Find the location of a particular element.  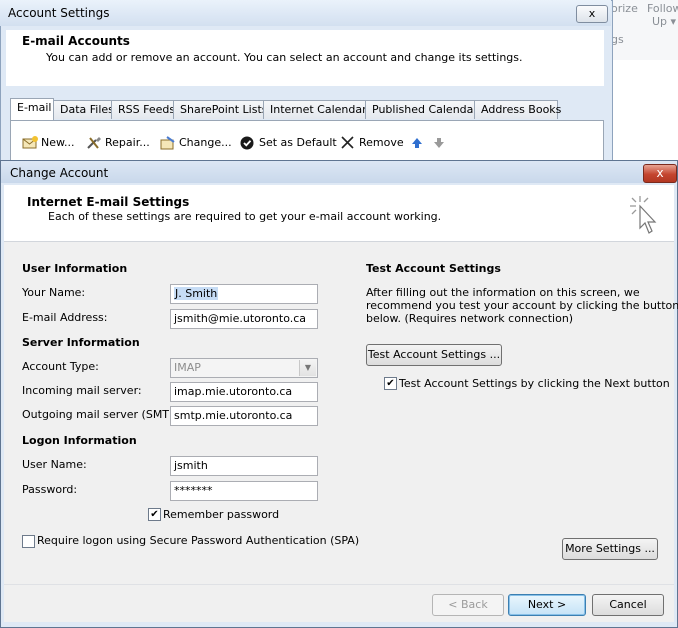

set-as-default-label: Set as Default is located at coordinates (298, 142).